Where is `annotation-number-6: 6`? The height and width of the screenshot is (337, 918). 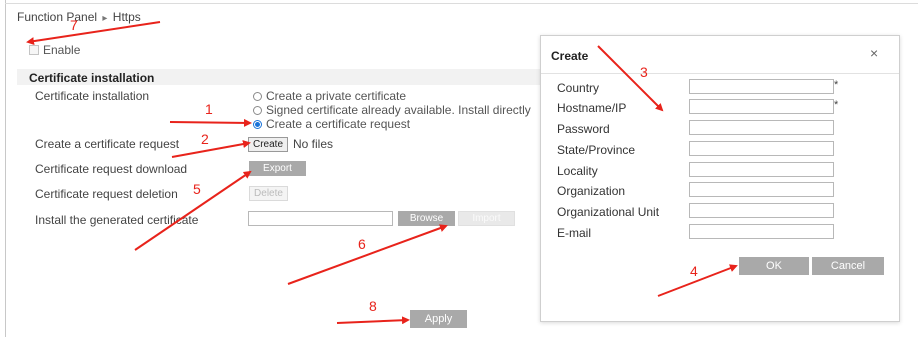 annotation-number-6: 6 is located at coordinates (362, 244).